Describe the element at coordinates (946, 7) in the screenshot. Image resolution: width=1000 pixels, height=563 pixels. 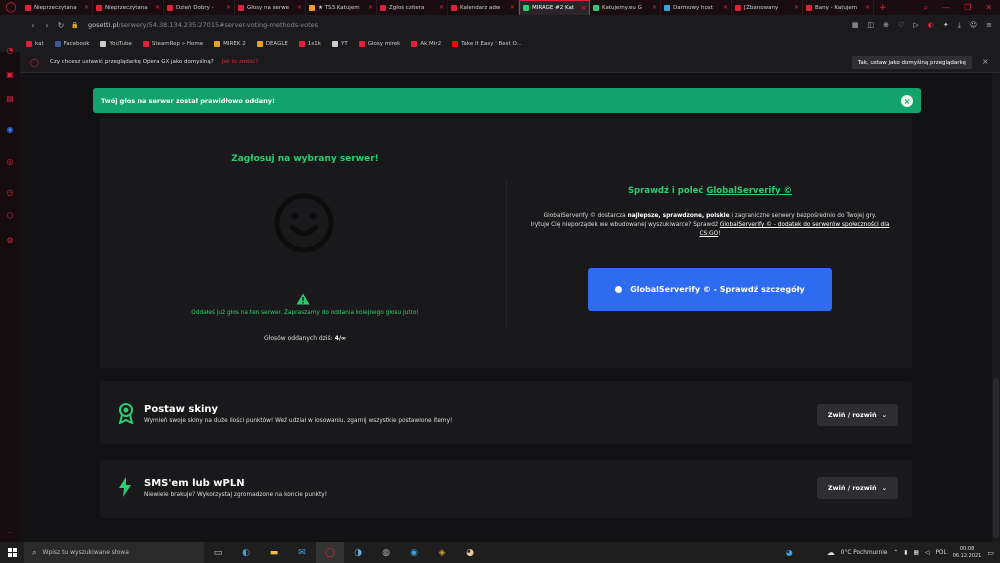
I see `minimize-icon: —` at that location.